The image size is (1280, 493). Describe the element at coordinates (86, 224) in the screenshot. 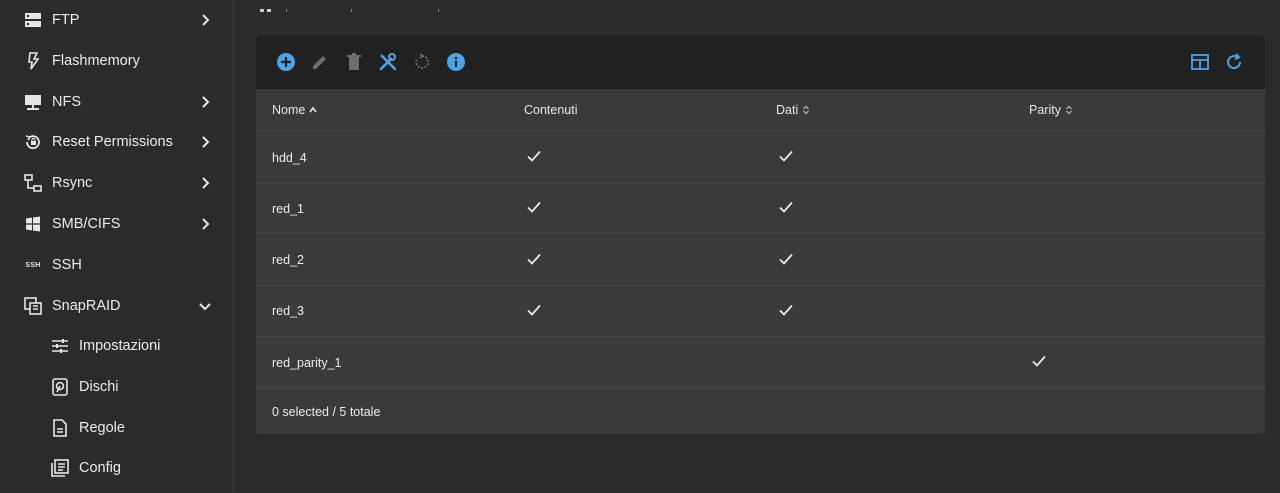

I see `sidebar-item-label: SMB/CIFS` at that location.